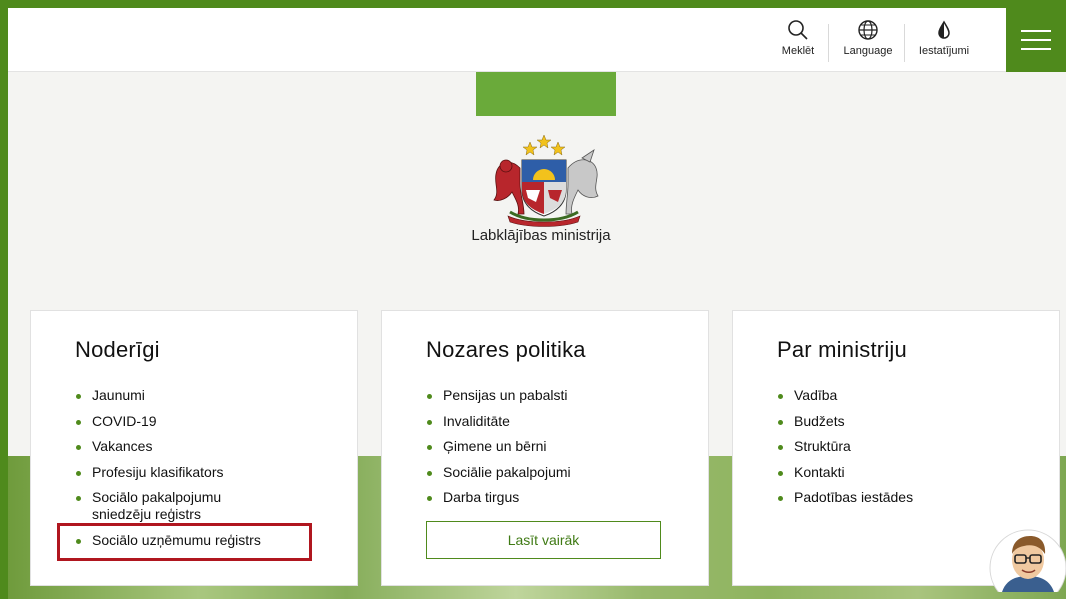  What do you see at coordinates (505, 395) in the screenshot?
I see `link-pensijas-un-pabalsti: Pensijas un pabalsti` at bounding box center [505, 395].